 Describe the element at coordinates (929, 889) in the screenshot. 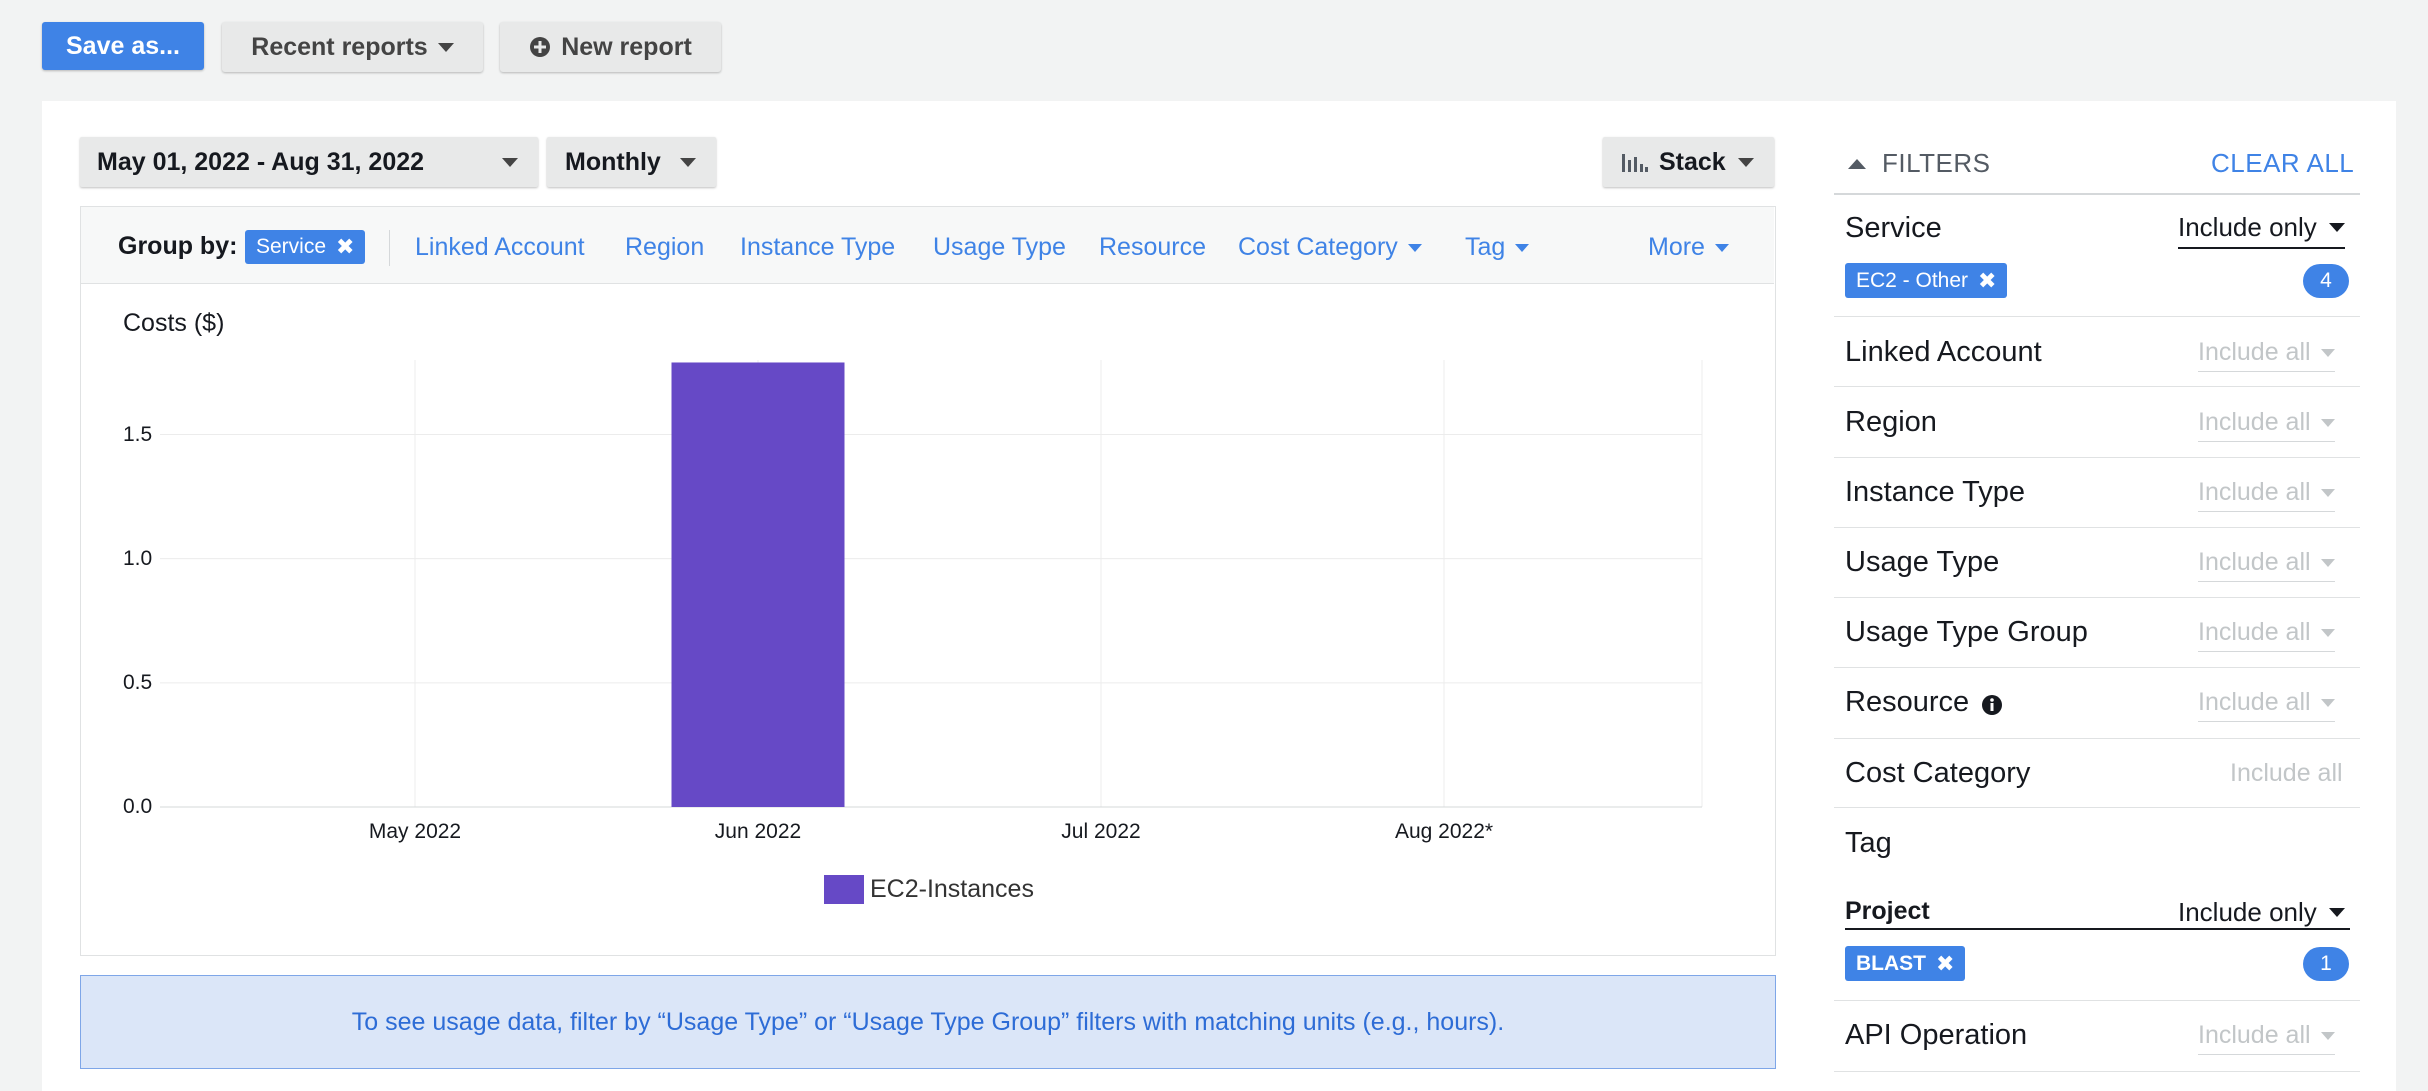

I see `chart-legend: EC2-Instances` at that location.